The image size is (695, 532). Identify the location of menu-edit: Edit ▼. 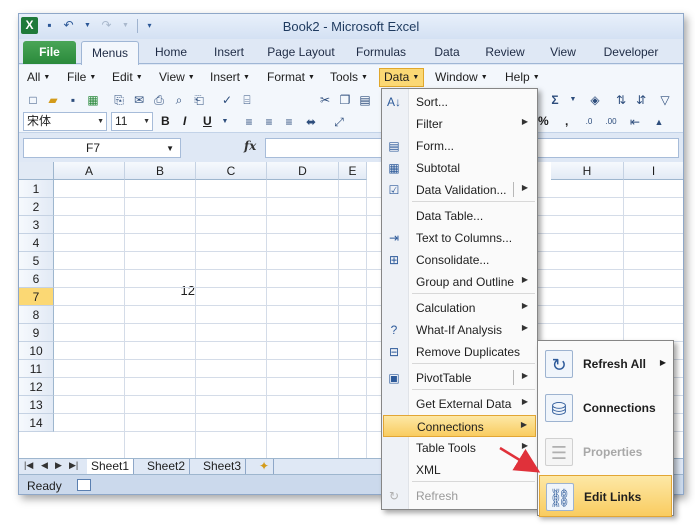
(127, 77).